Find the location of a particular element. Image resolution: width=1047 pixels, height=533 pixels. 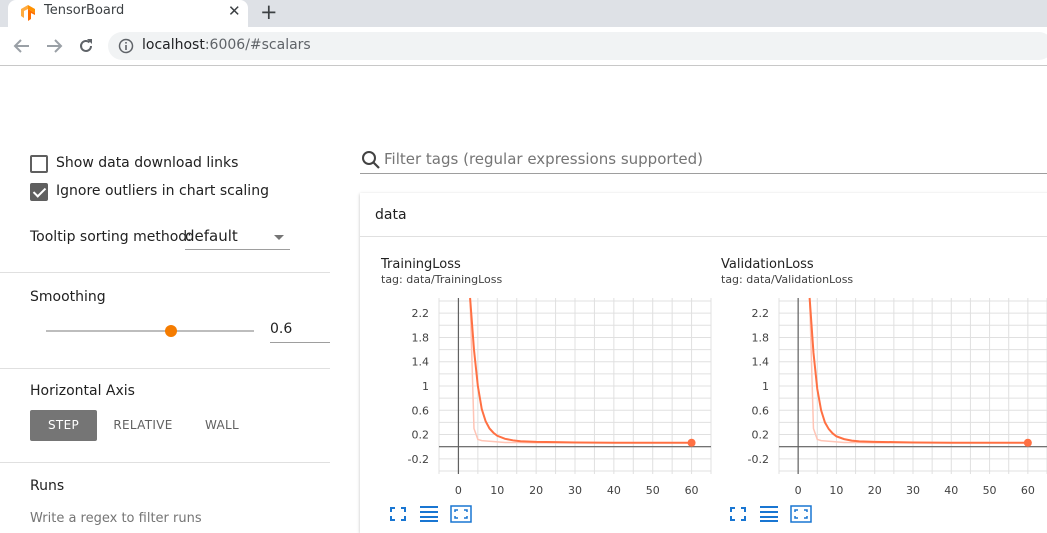

show-download-links-checkbox is located at coordinates (39, 164).